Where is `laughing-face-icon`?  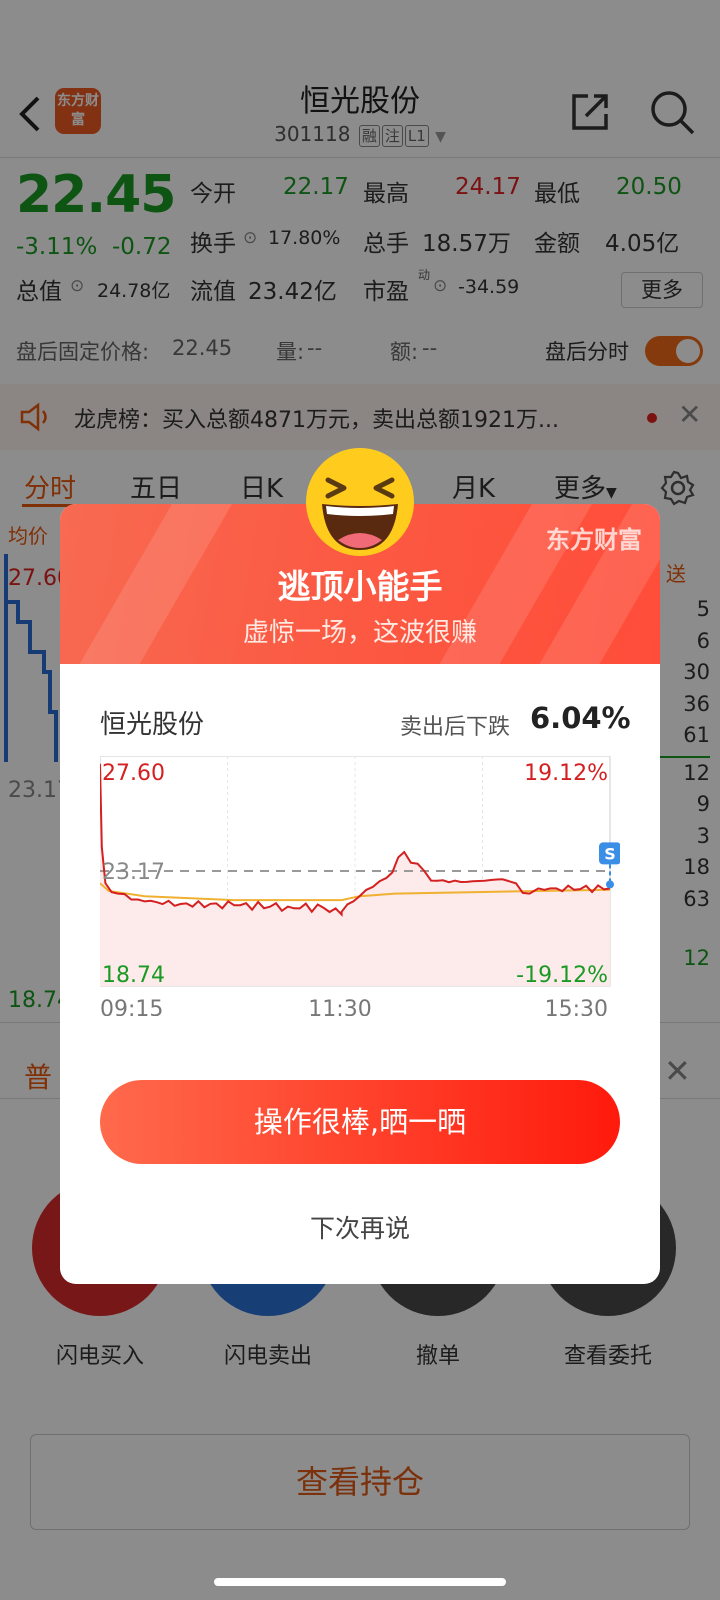 laughing-face-icon is located at coordinates (360, 502).